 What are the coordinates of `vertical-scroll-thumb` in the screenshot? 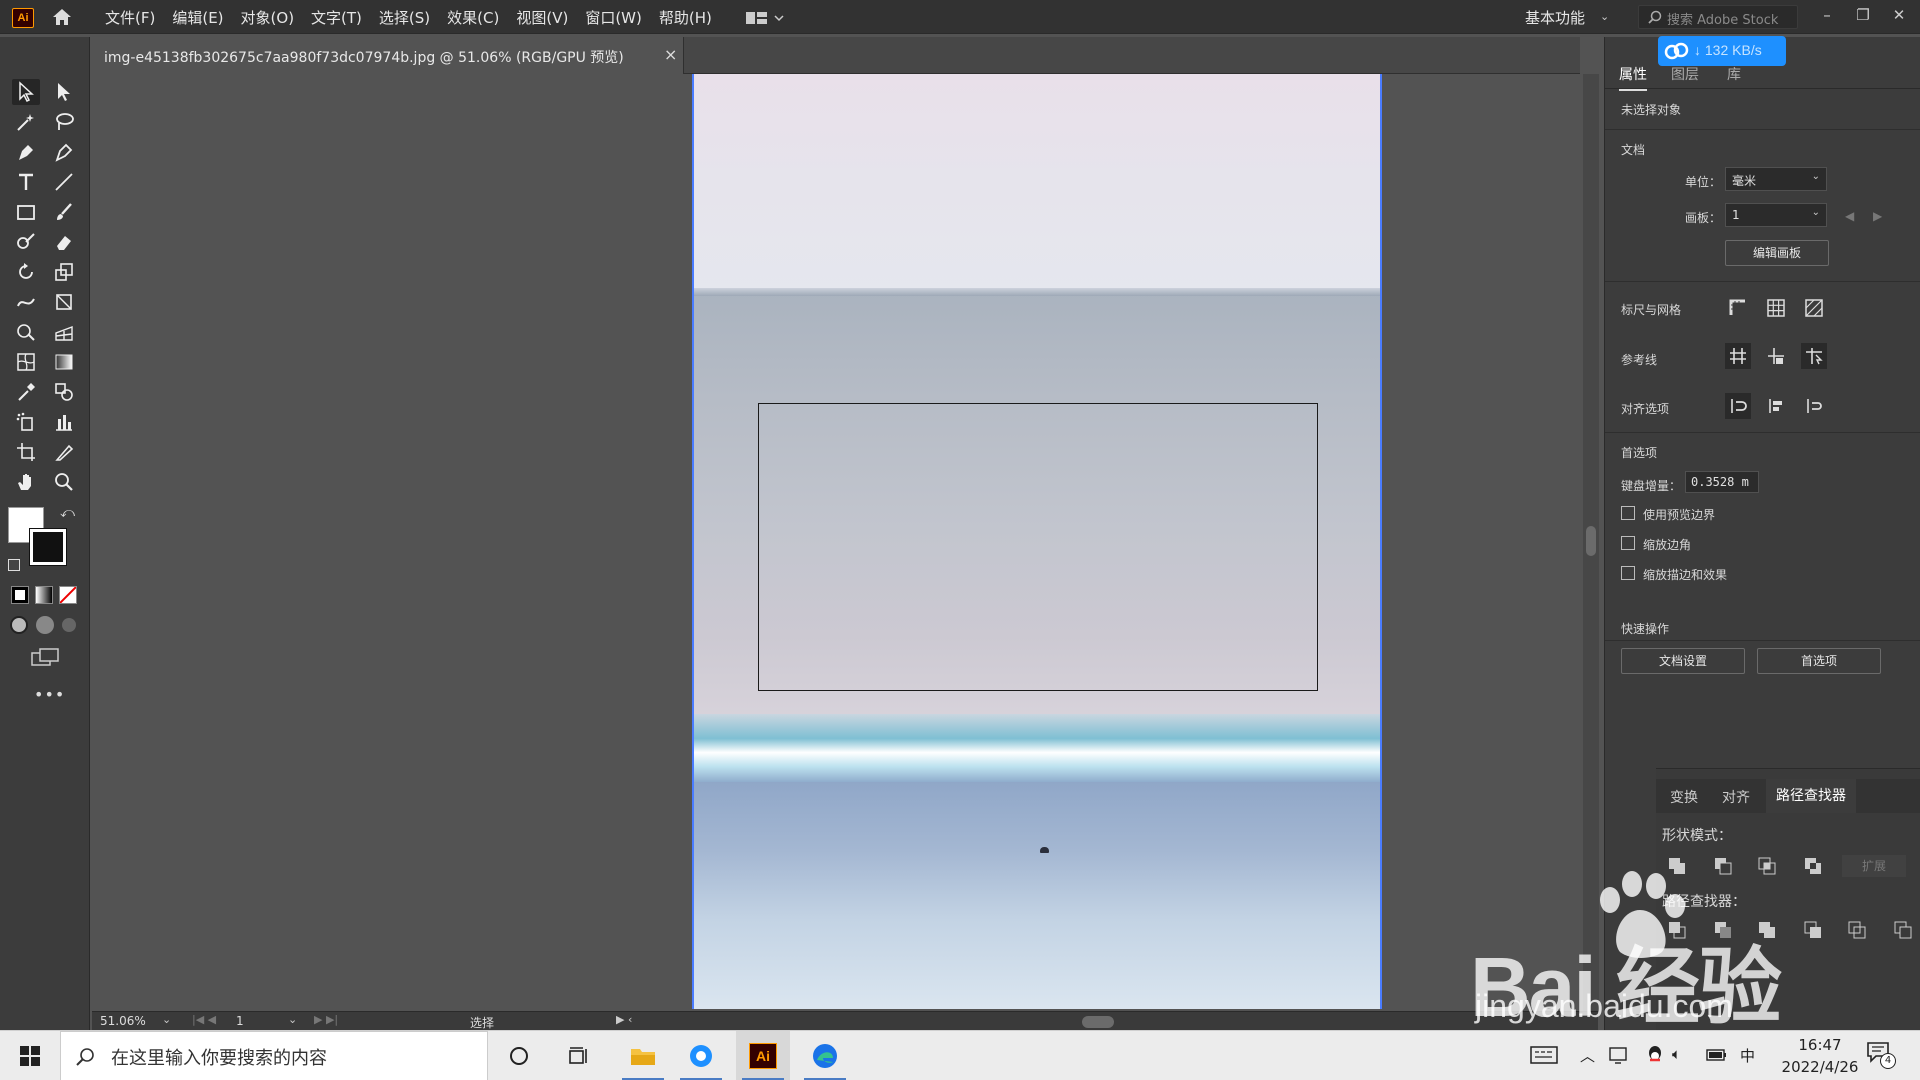 It's located at (1591, 541).